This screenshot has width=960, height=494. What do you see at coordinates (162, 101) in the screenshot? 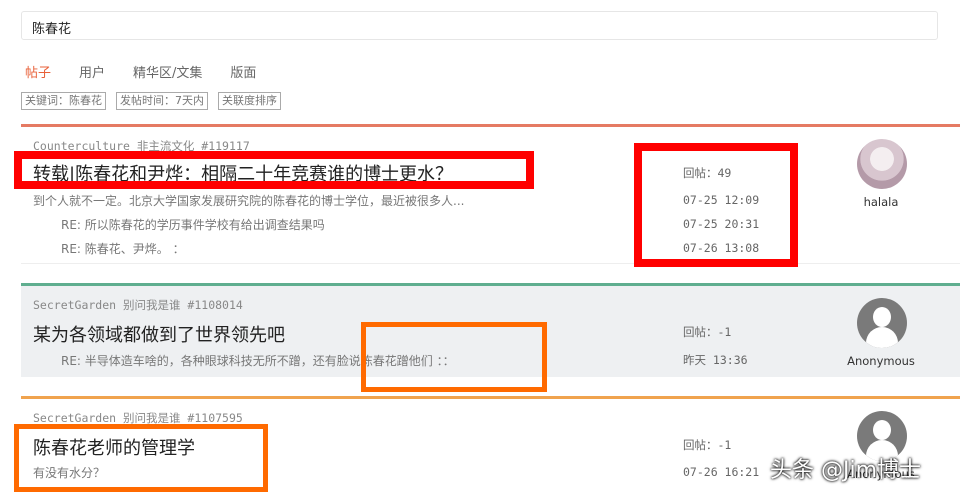
I see `filter-time: 发帖时间：7天内` at bounding box center [162, 101].